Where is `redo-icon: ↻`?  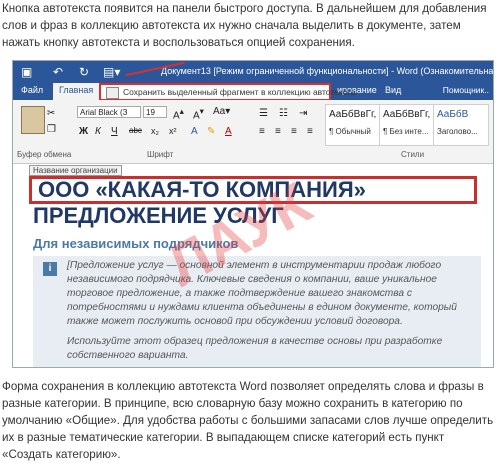
redo-icon: ↻ is located at coordinates (84, 72).